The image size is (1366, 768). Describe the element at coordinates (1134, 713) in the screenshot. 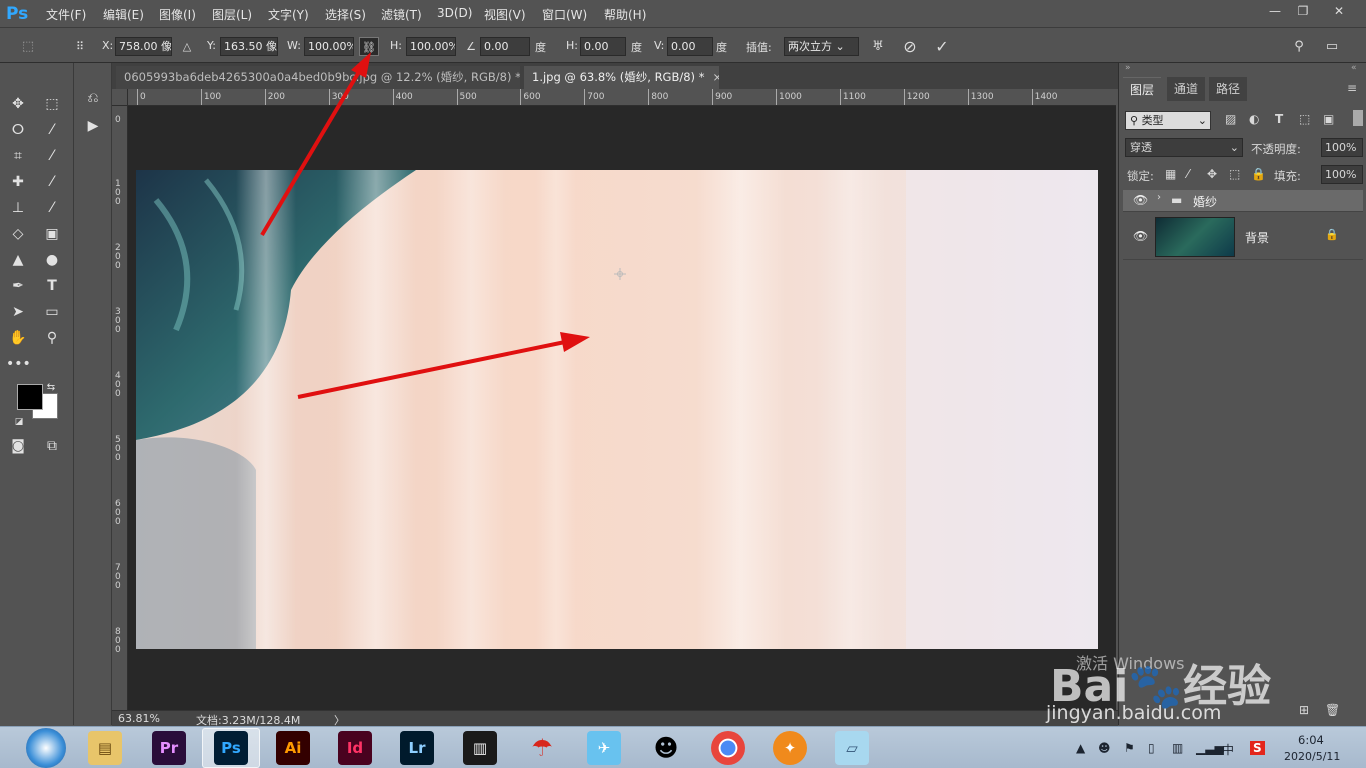

I see `baidu-url: jingyan.baidu.com` at that location.